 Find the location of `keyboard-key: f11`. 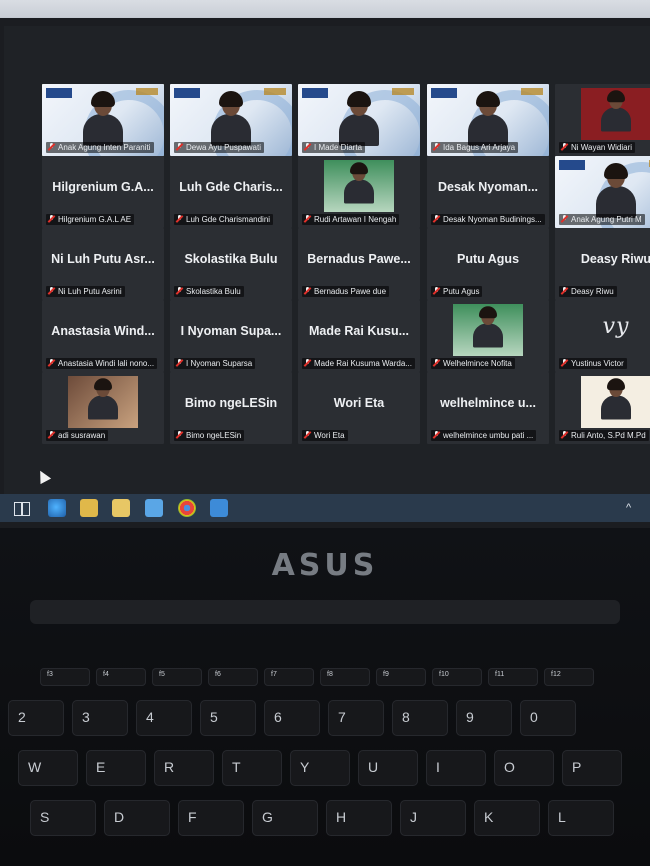

keyboard-key: f11 is located at coordinates (513, 677).